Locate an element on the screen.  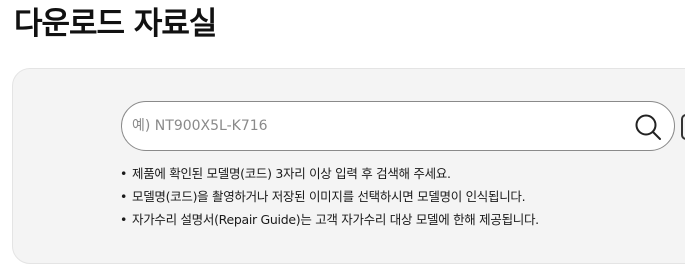
guide-item-text: 제품에 확인된 모델명(코드) 3자리 이상 입력 후 검색해 주세요. is located at coordinates (291, 173).